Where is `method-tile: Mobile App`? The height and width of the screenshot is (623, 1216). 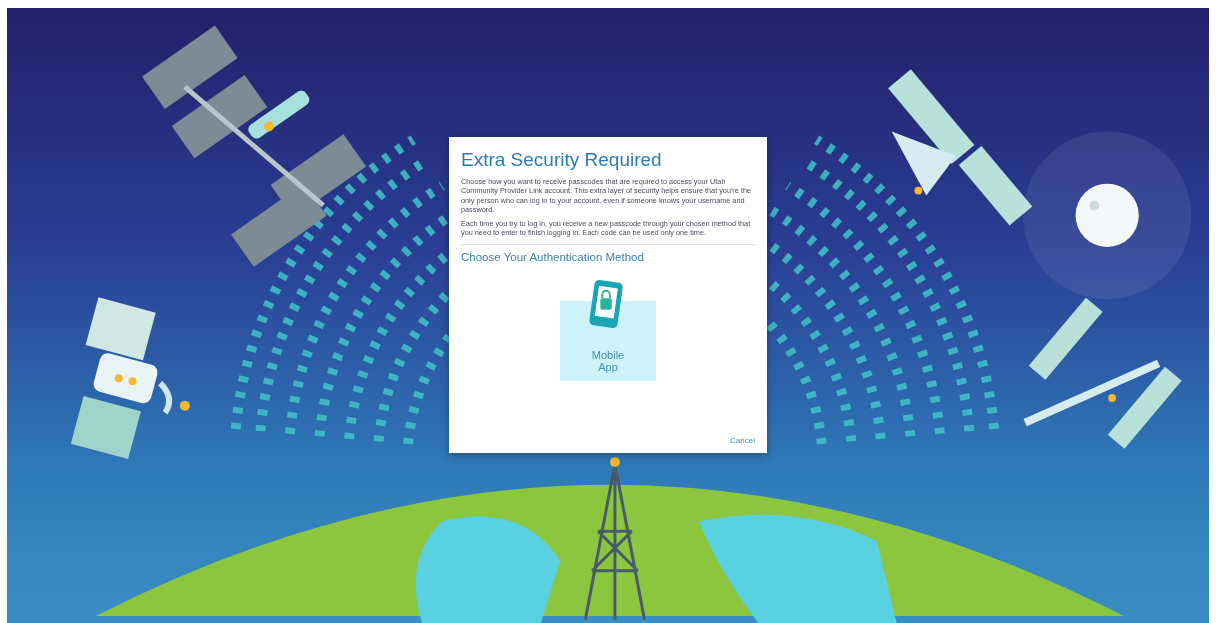
method-tile: Mobile App is located at coordinates (608, 340).